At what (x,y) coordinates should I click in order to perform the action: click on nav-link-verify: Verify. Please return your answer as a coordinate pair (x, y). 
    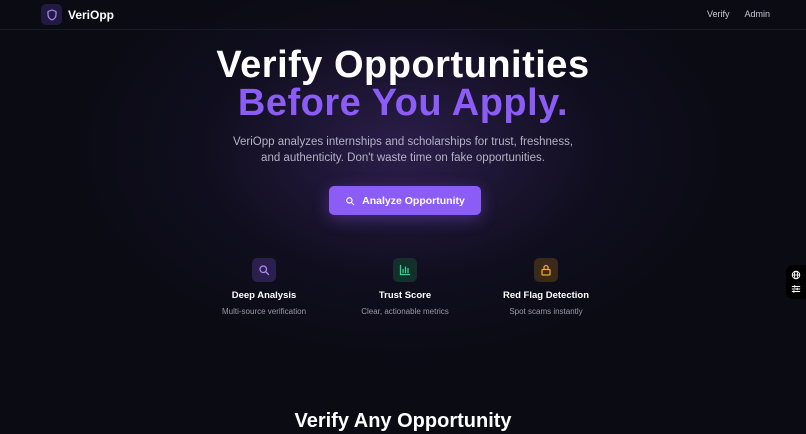
    Looking at the image, I should click on (718, 14).